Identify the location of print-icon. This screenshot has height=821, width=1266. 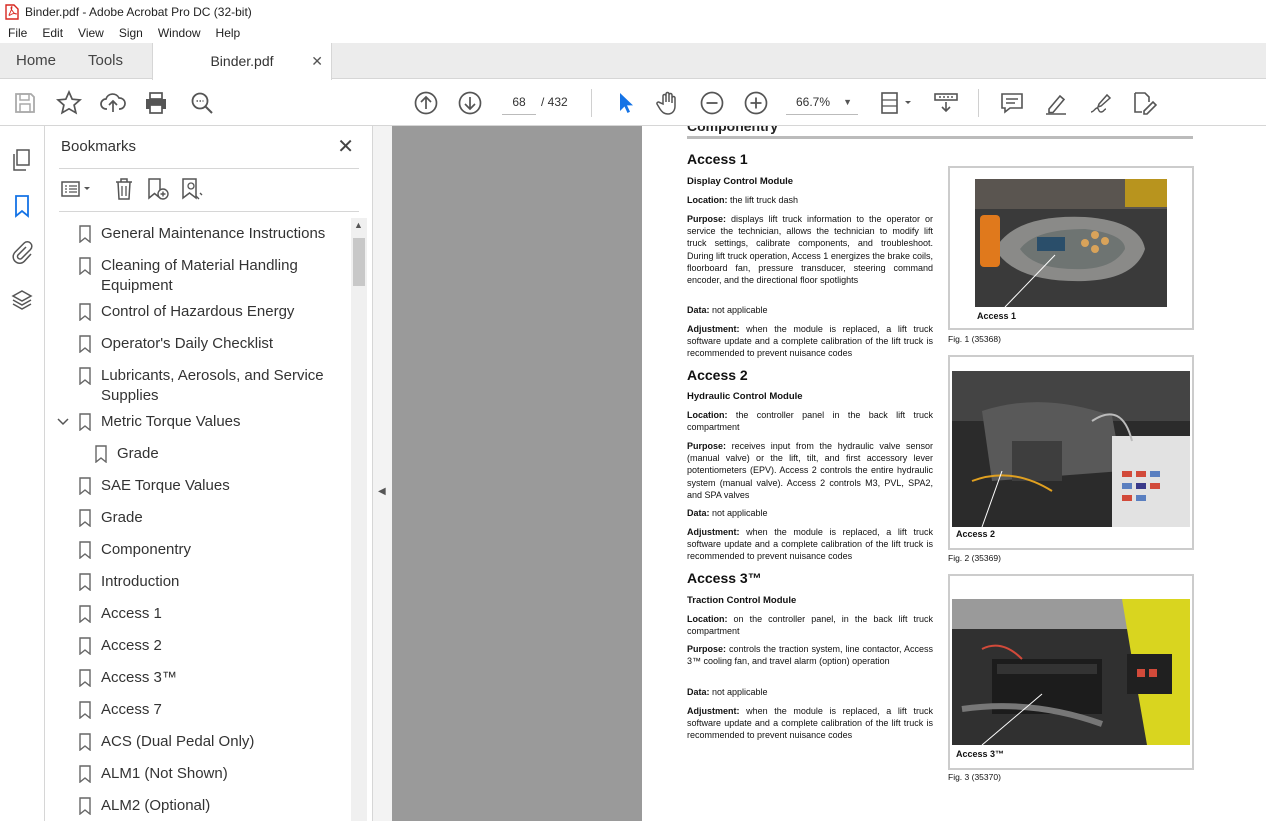
(156, 103).